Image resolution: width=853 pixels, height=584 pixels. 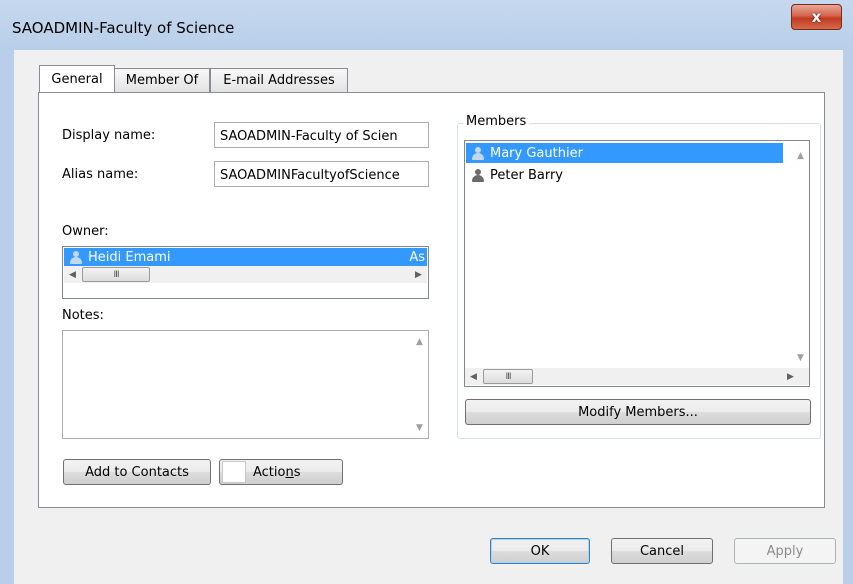 I want to click on actions-label: Actions, so click(x=277, y=472).